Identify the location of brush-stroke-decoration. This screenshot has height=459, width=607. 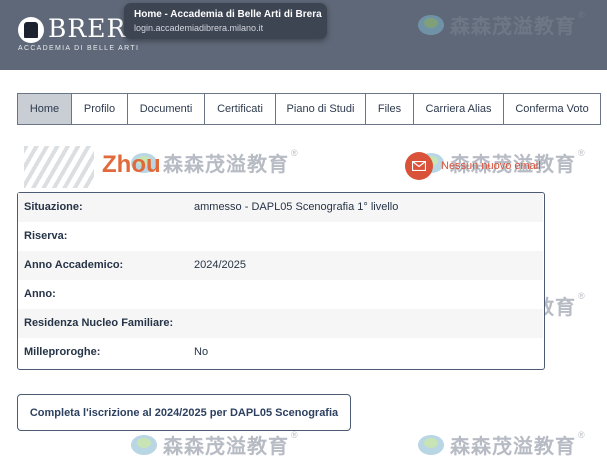
(59, 167).